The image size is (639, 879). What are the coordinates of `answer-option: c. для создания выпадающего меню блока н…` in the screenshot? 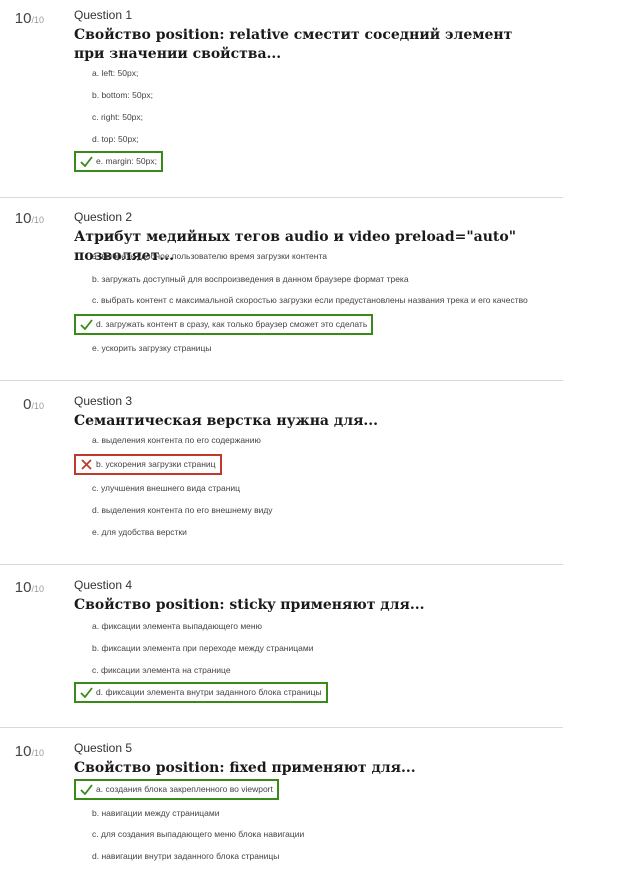 It's located at (198, 834).